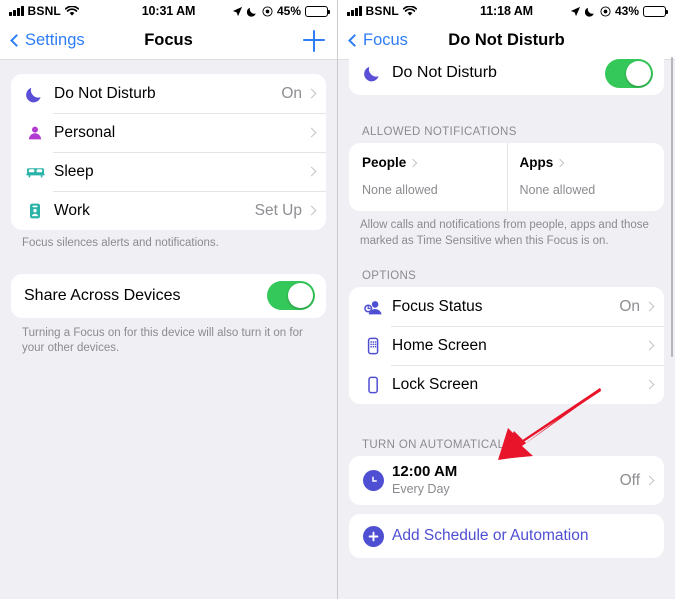  What do you see at coordinates (384, 162) in the screenshot?
I see `people-label: People` at bounding box center [384, 162].